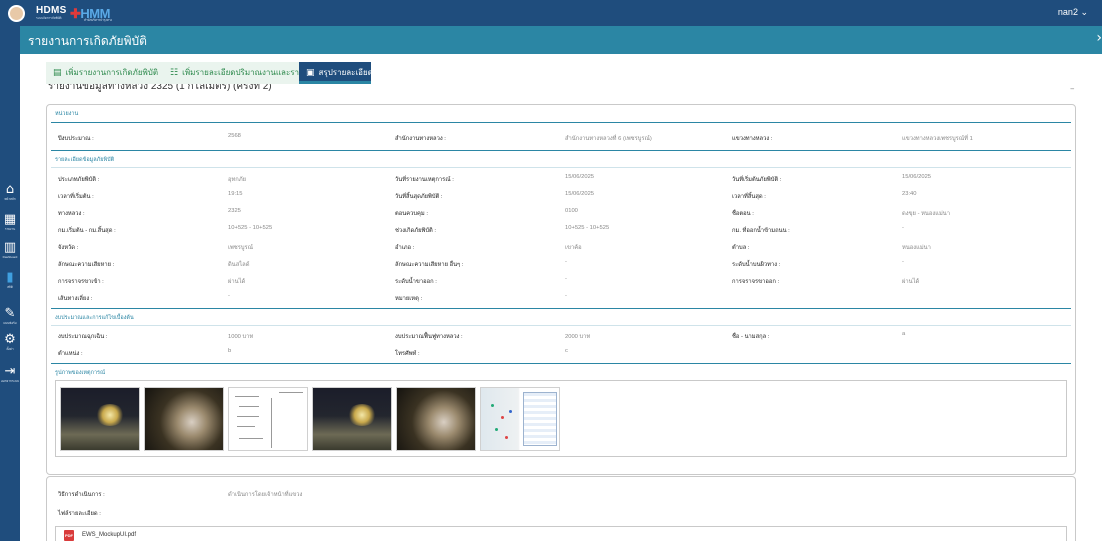  I want to click on section-name-label: ชื่อตอน :, so click(743, 214).